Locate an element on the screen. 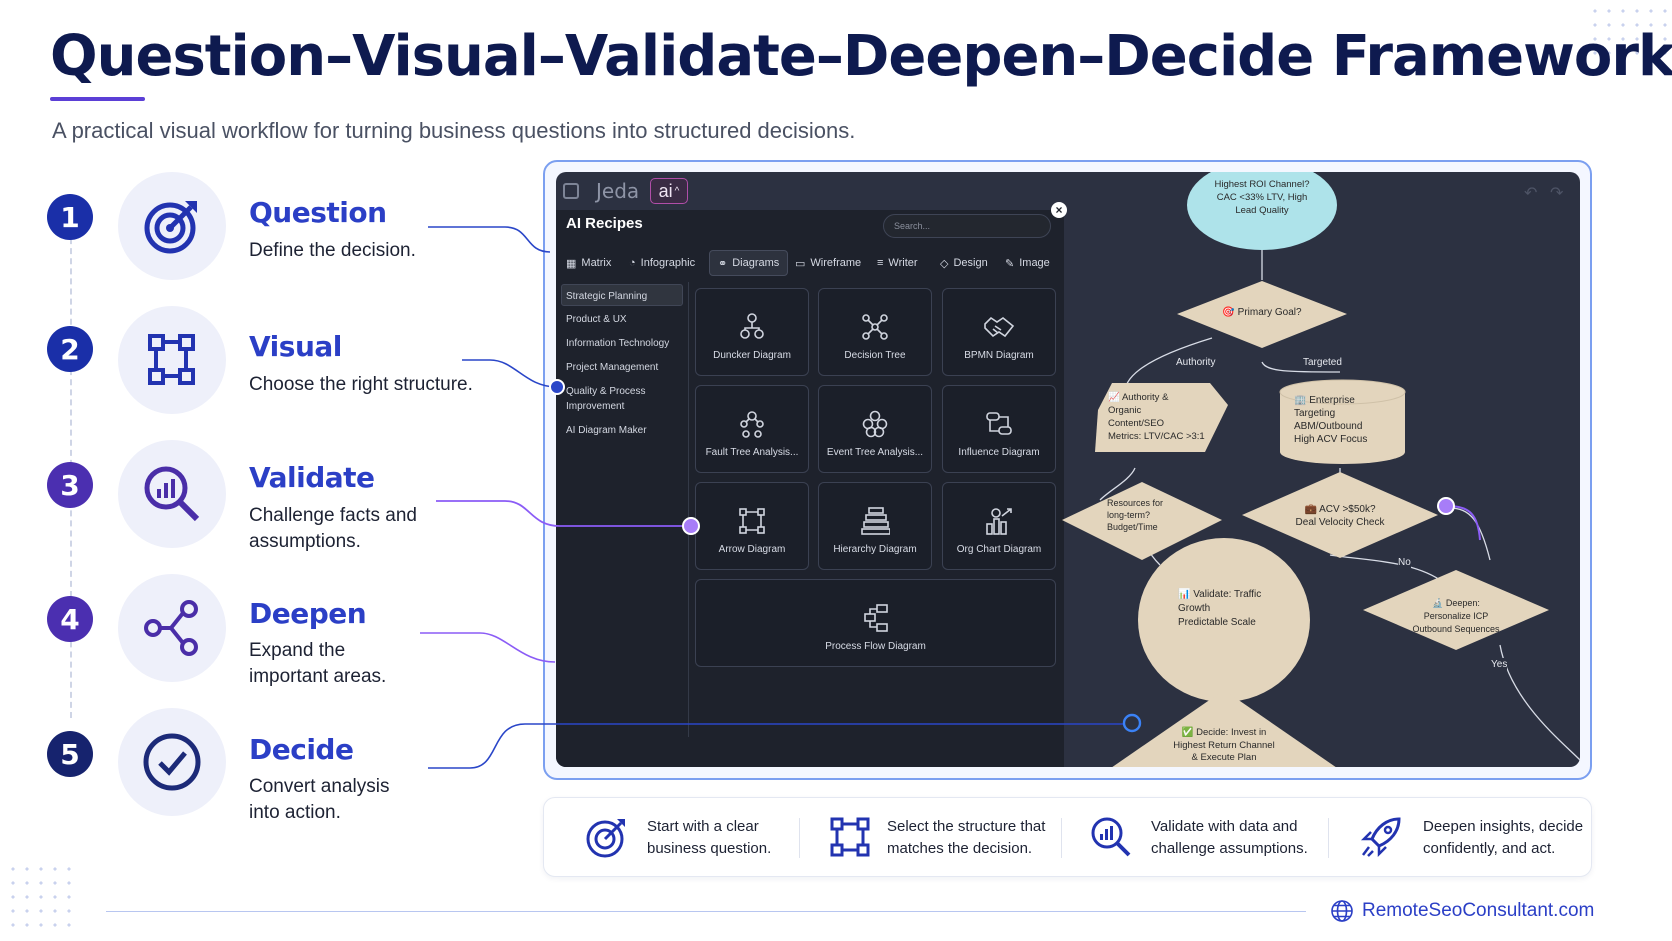  flow-edge-targeted: Targeted is located at coordinates (1322, 362).